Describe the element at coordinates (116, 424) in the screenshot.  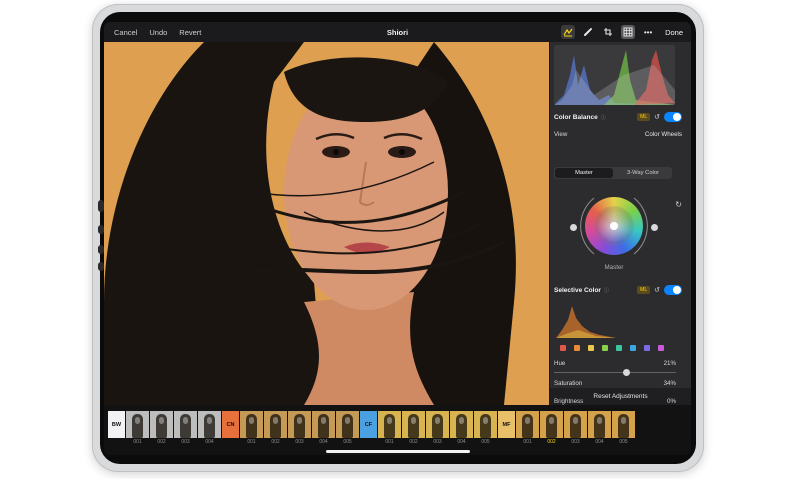
I see `filter-group-bw: BW` at that location.